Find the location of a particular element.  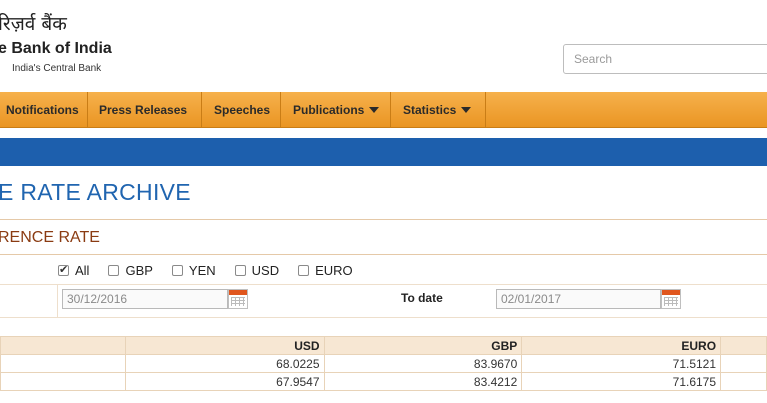

column-header-extra is located at coordinates (743, 345).